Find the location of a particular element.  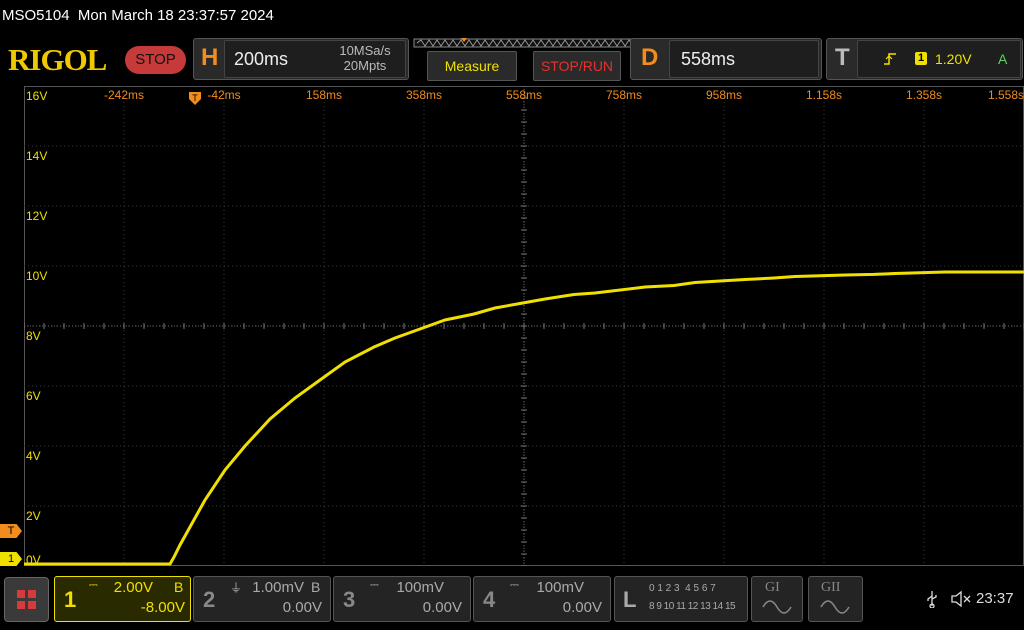

channel1-scale: 2.00V is located at coordinates (133, 587).